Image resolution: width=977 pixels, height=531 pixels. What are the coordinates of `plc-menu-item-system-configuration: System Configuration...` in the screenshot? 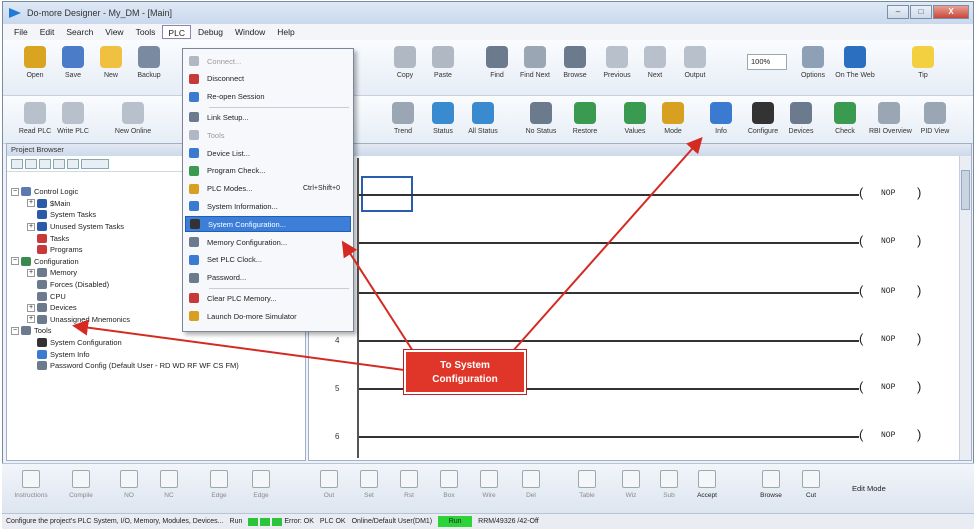 It's located at (268, 224).